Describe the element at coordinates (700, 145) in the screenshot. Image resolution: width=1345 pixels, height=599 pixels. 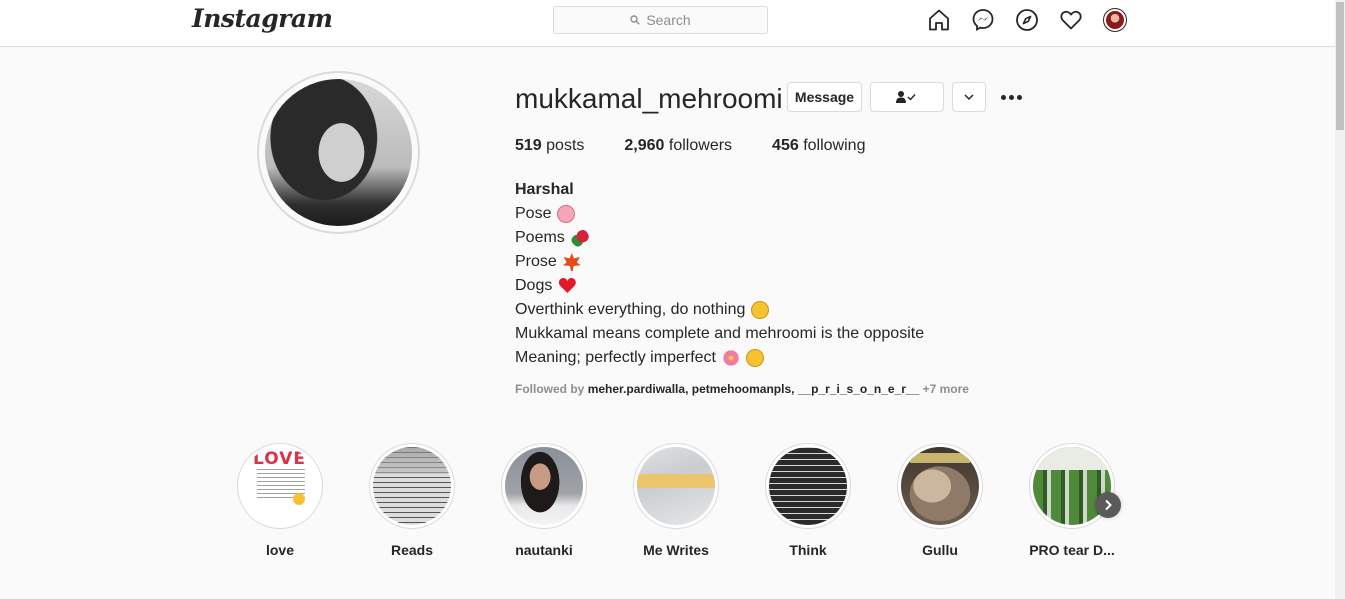
I see `followers-label: followers` at that location.